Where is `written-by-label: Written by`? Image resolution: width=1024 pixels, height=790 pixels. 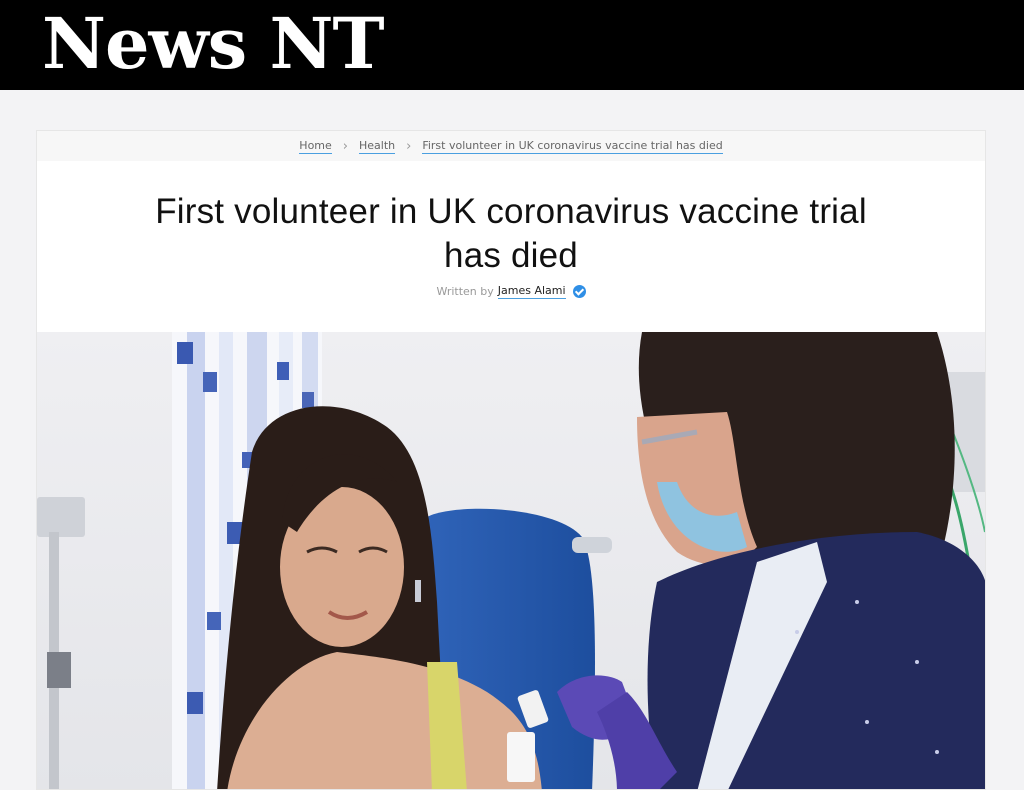 written-by-label: Written by is located at coordinates (465, 291).